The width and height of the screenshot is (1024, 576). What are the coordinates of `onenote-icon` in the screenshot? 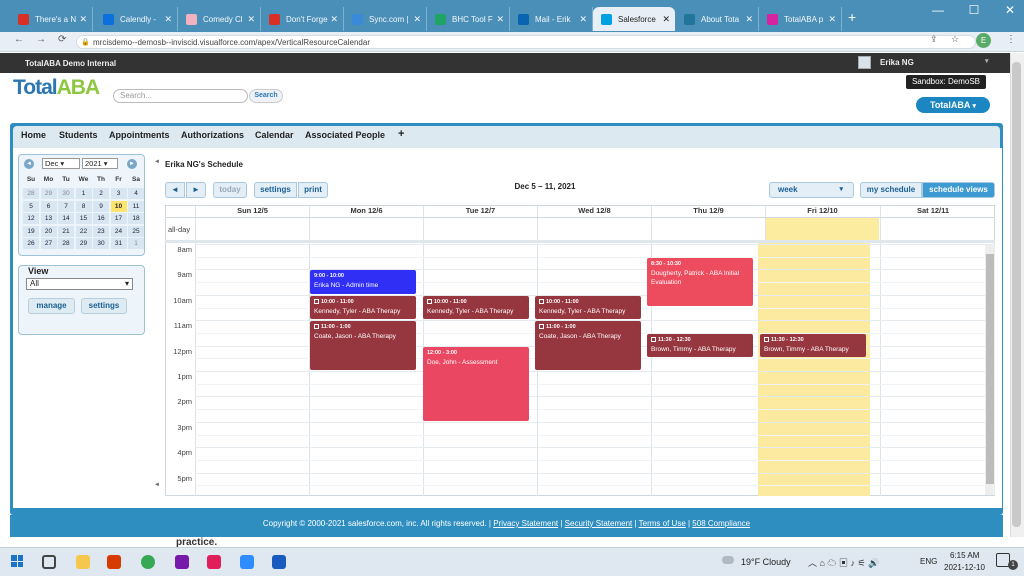 It's located at (182, 562).